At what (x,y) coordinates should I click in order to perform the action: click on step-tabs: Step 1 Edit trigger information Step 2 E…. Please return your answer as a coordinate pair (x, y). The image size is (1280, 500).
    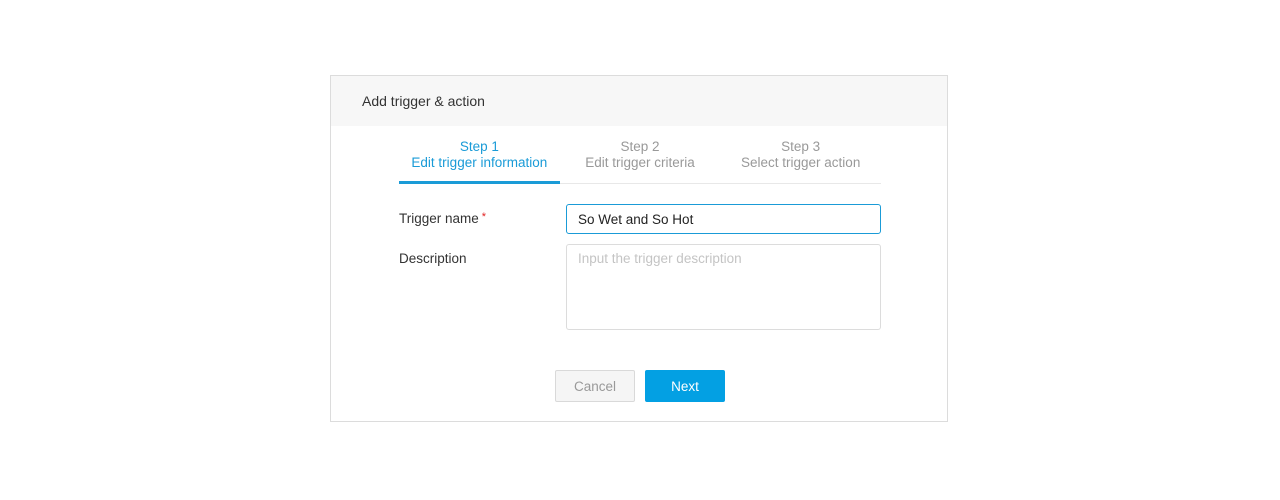
    Looking at the image, I should click on (640, 161).